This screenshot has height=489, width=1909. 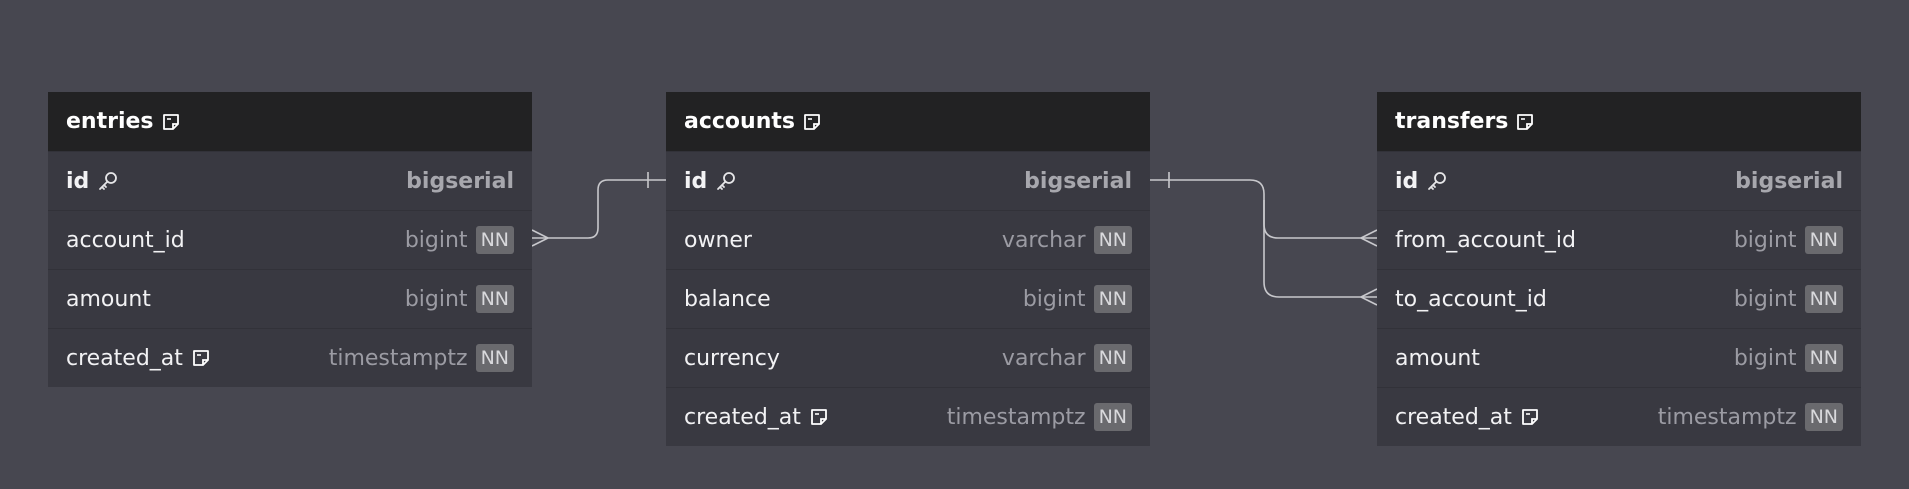 I want to click on column-row-owner: owner varchar NN, so click(x=908, y=239).